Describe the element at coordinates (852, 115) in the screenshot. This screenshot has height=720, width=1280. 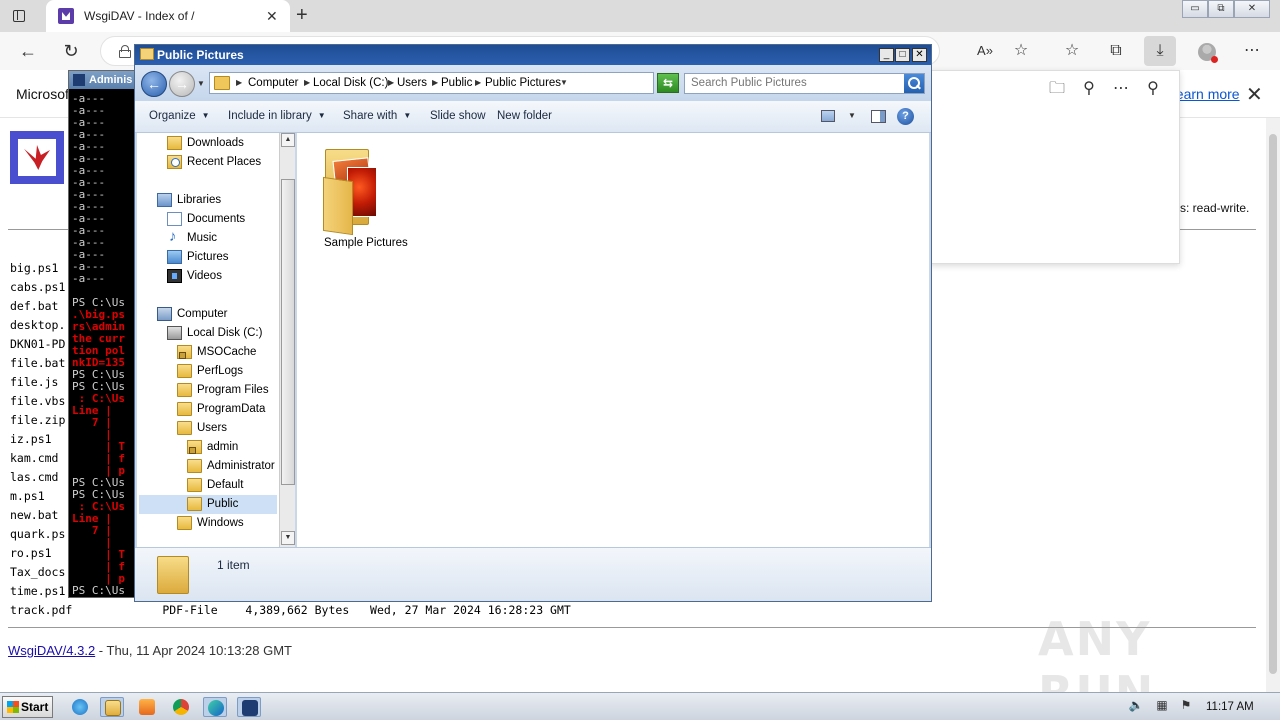
I see `view-options-dropdown-icon: ▼` at that location.